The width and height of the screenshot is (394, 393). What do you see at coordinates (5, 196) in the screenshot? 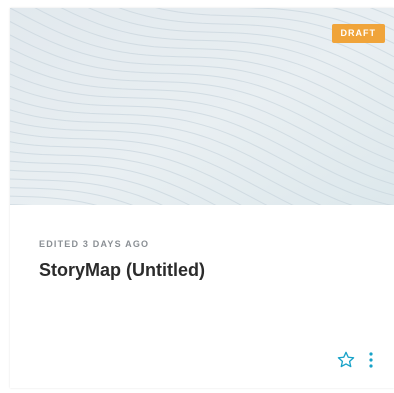
I see `page-left-margin` at bounding box center [5, 196].